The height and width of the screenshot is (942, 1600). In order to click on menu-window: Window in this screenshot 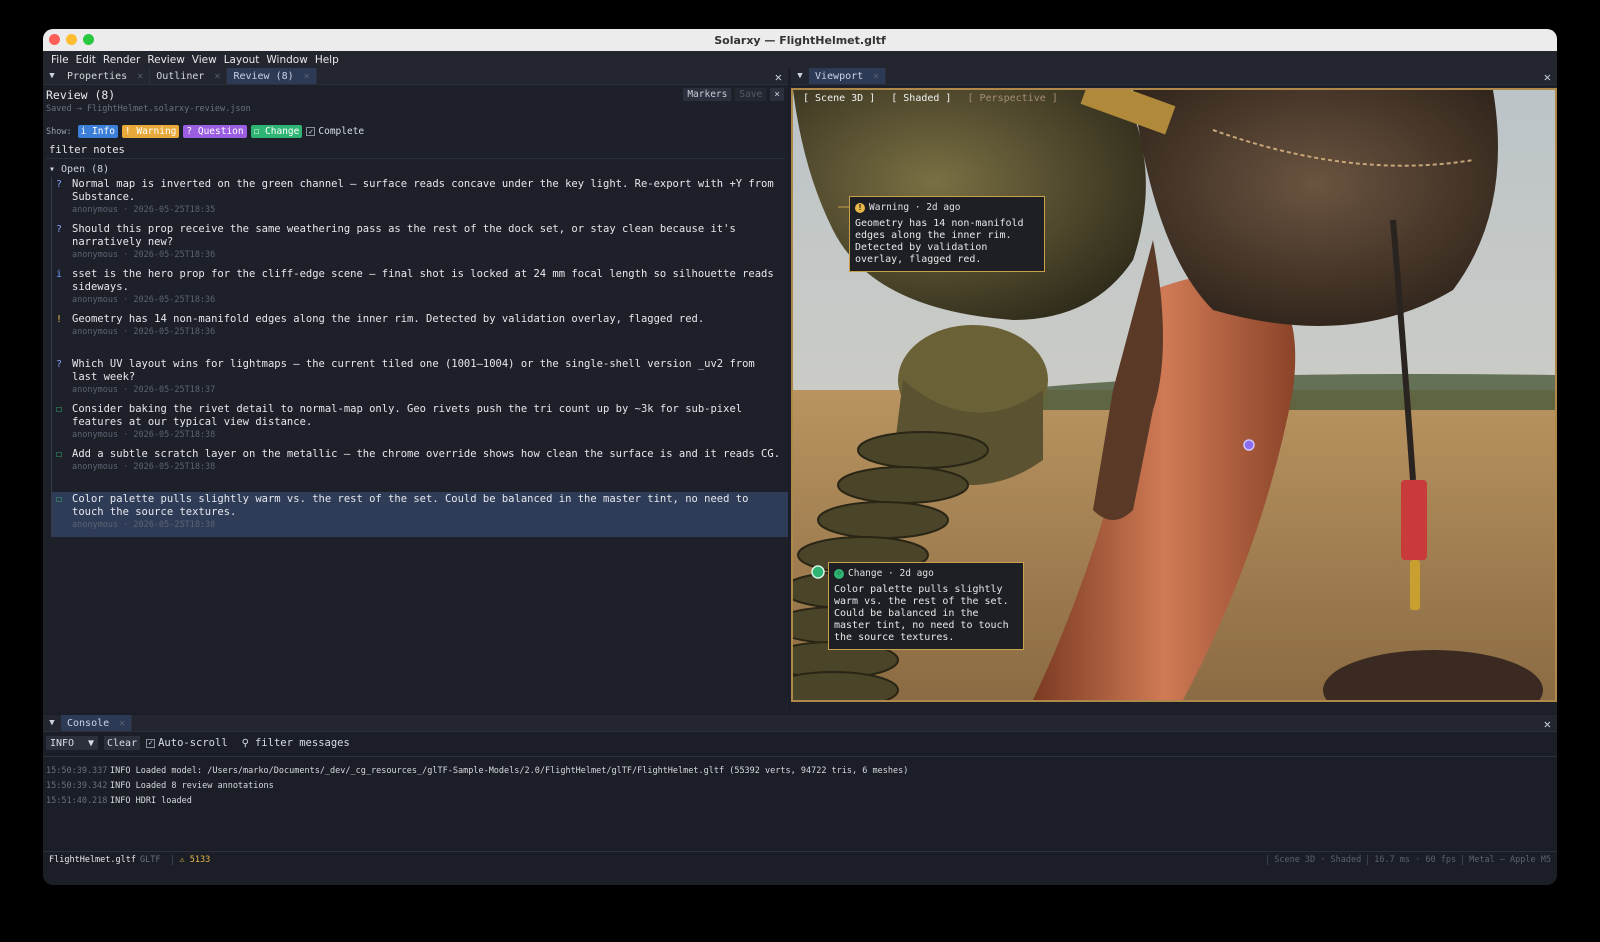, I will do `click(286, 60)`.